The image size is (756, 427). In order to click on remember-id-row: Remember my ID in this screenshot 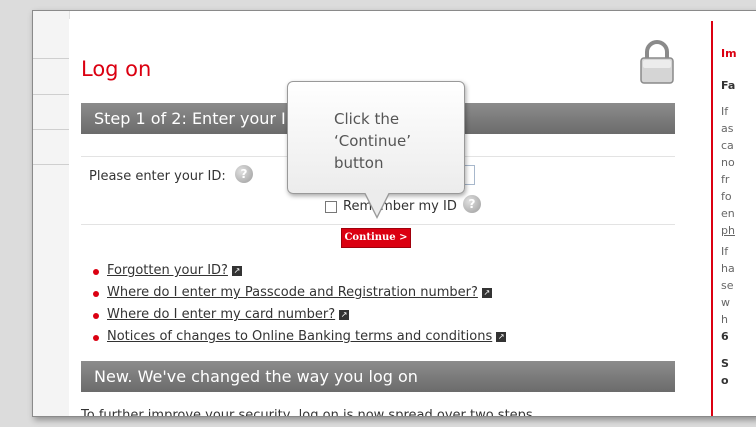, I will do `click(391, 206)`.